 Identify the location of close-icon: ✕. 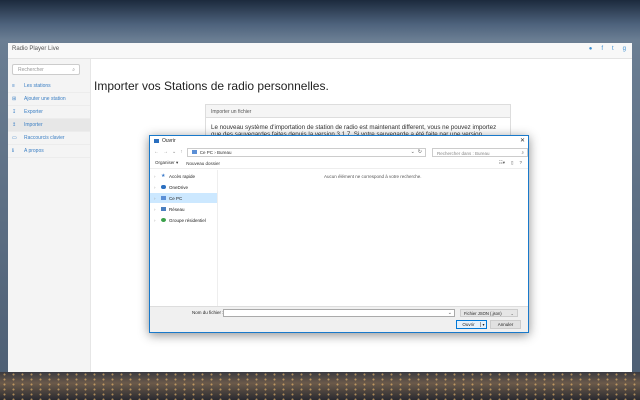
(522, 140).